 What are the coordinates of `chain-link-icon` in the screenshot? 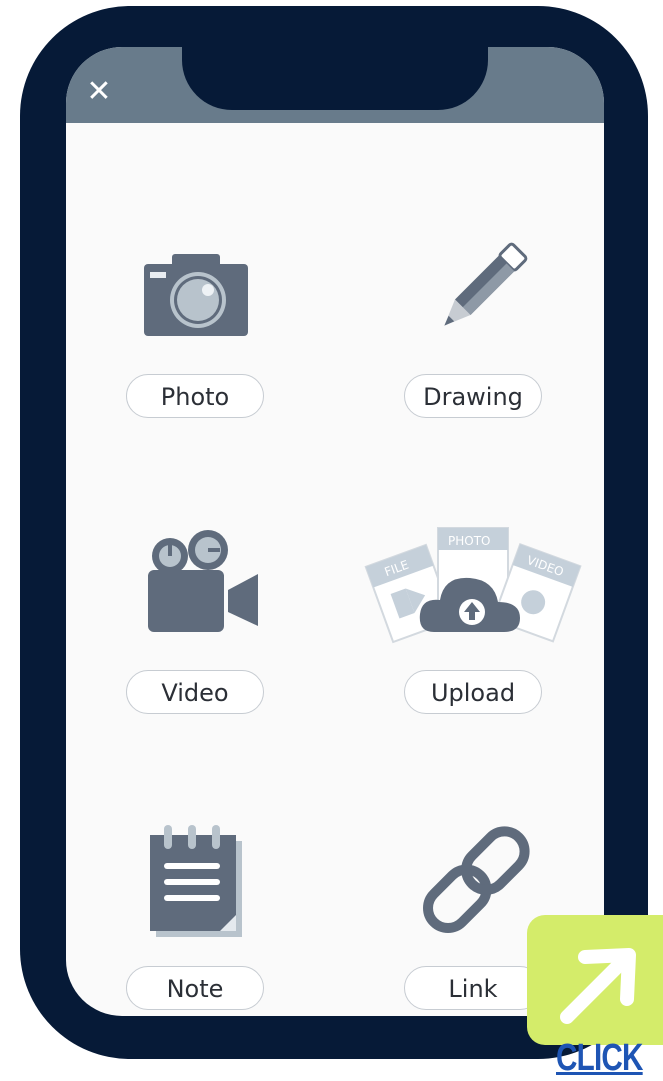 It's located at (476, 879).